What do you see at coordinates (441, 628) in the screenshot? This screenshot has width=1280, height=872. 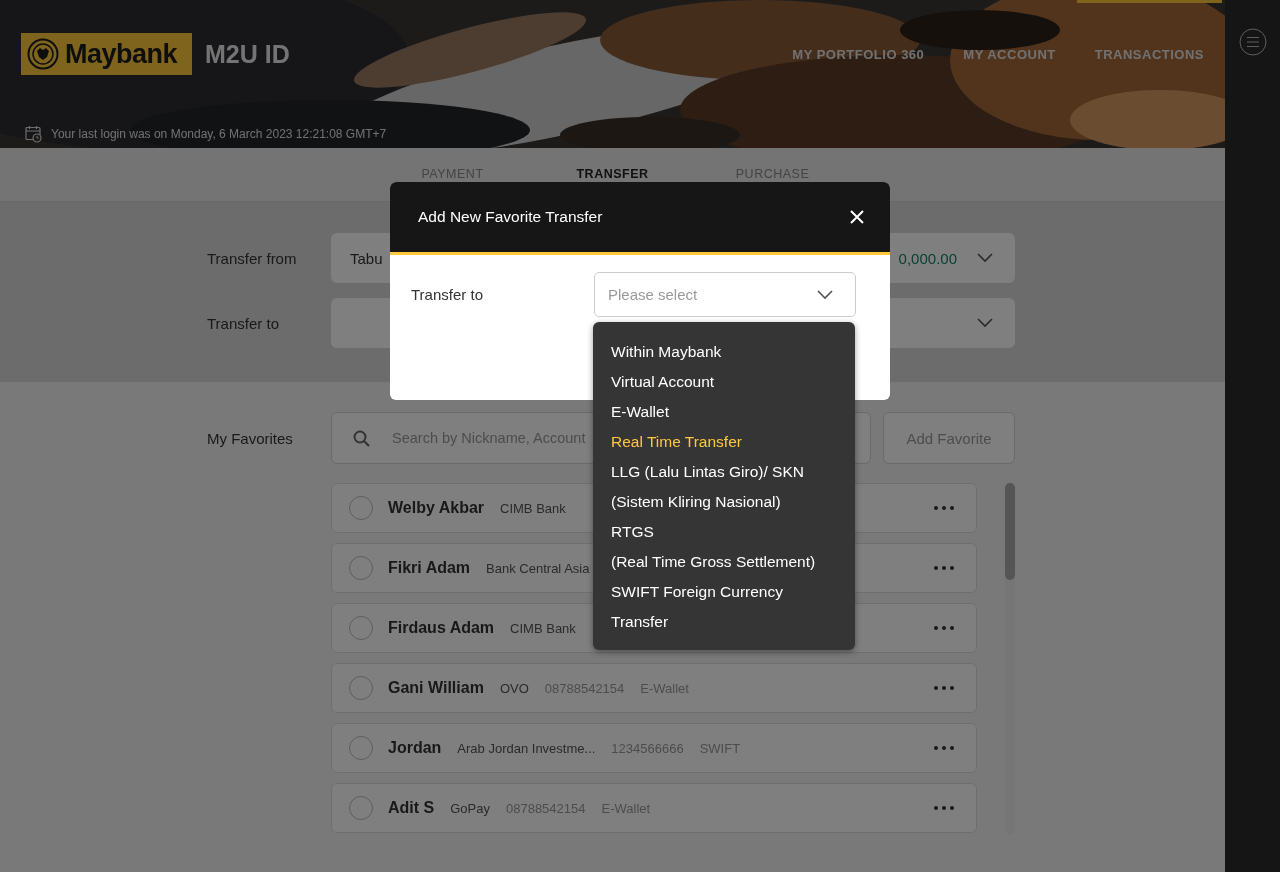 I see `favorite-name: Firdaus Adam` at bounding box center [441, 628].